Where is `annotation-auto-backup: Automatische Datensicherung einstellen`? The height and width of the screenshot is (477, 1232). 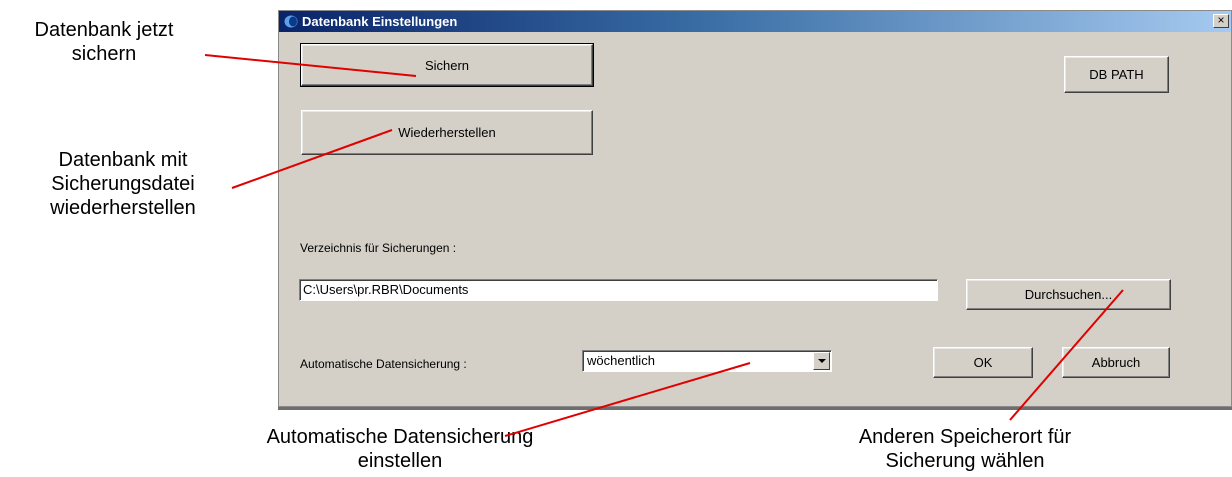
annotation-auto-backup: Automatische Datensicherung einstellen is located at coordinates (400, 449).